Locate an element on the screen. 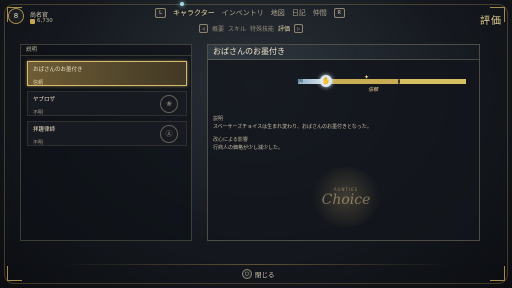 This screenshot has width=512, height=288. subtab-skills: スキル is located at coordinates (237, 28).